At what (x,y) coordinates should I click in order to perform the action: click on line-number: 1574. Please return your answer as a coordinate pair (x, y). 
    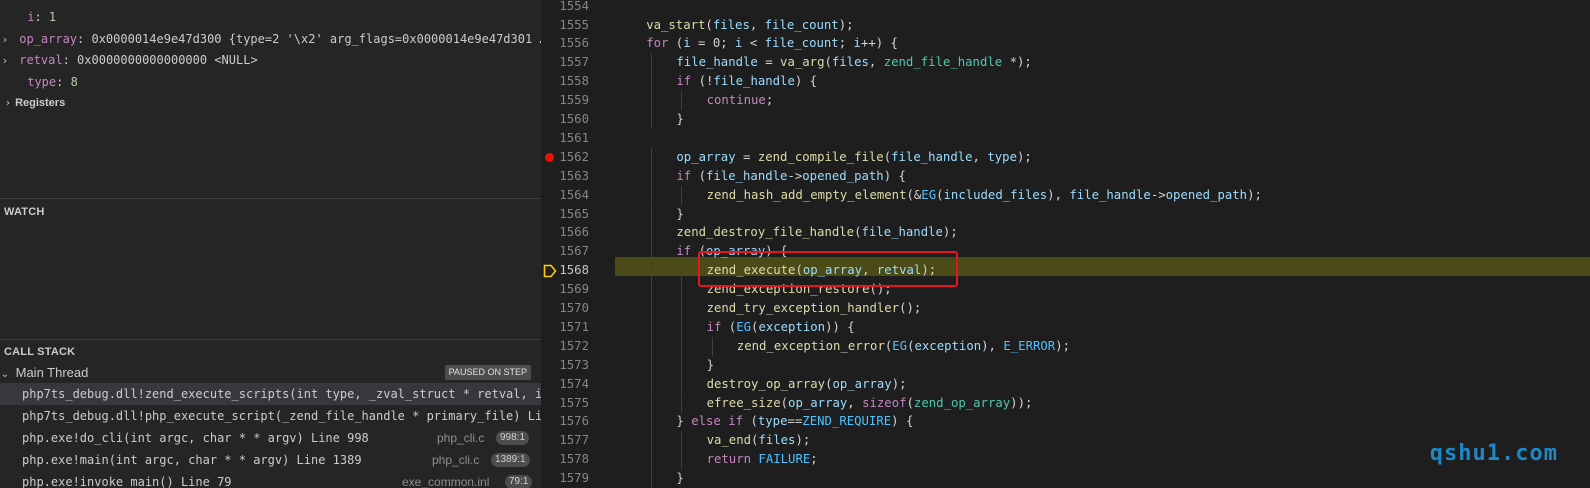
    Looking at the image, I should click on (565, 384).